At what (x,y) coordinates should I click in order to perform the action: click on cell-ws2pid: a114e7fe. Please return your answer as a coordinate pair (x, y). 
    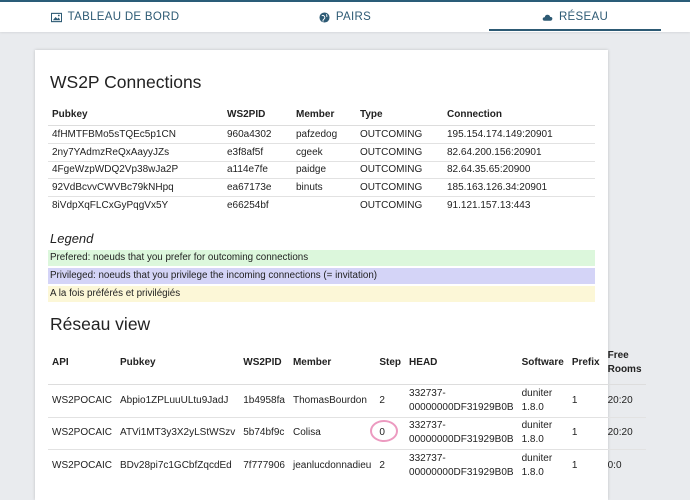
    Looking at the image, I should click on (257, 169).